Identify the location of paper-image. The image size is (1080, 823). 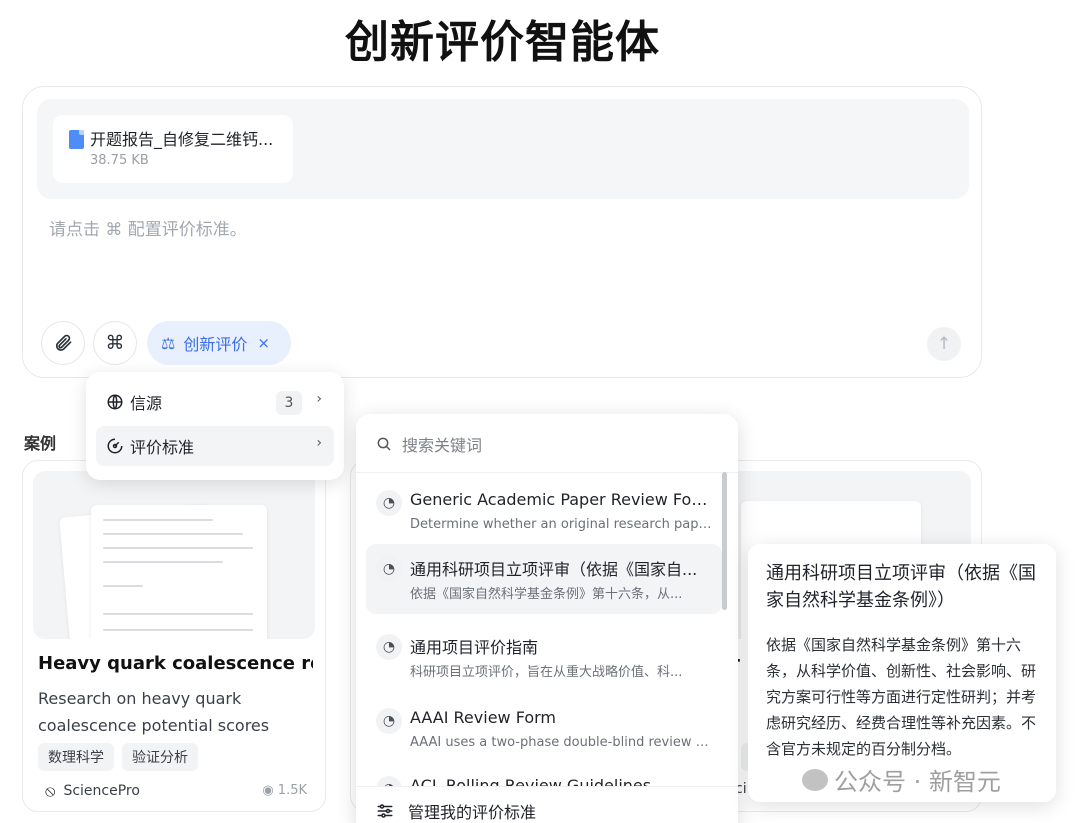
(179, 572).